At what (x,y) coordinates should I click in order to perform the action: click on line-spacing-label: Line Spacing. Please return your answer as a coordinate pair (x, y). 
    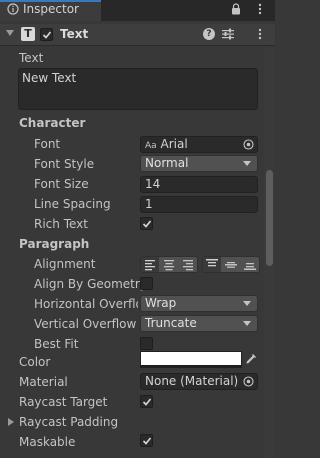
    Looking at the image, I should click on (72, 204).